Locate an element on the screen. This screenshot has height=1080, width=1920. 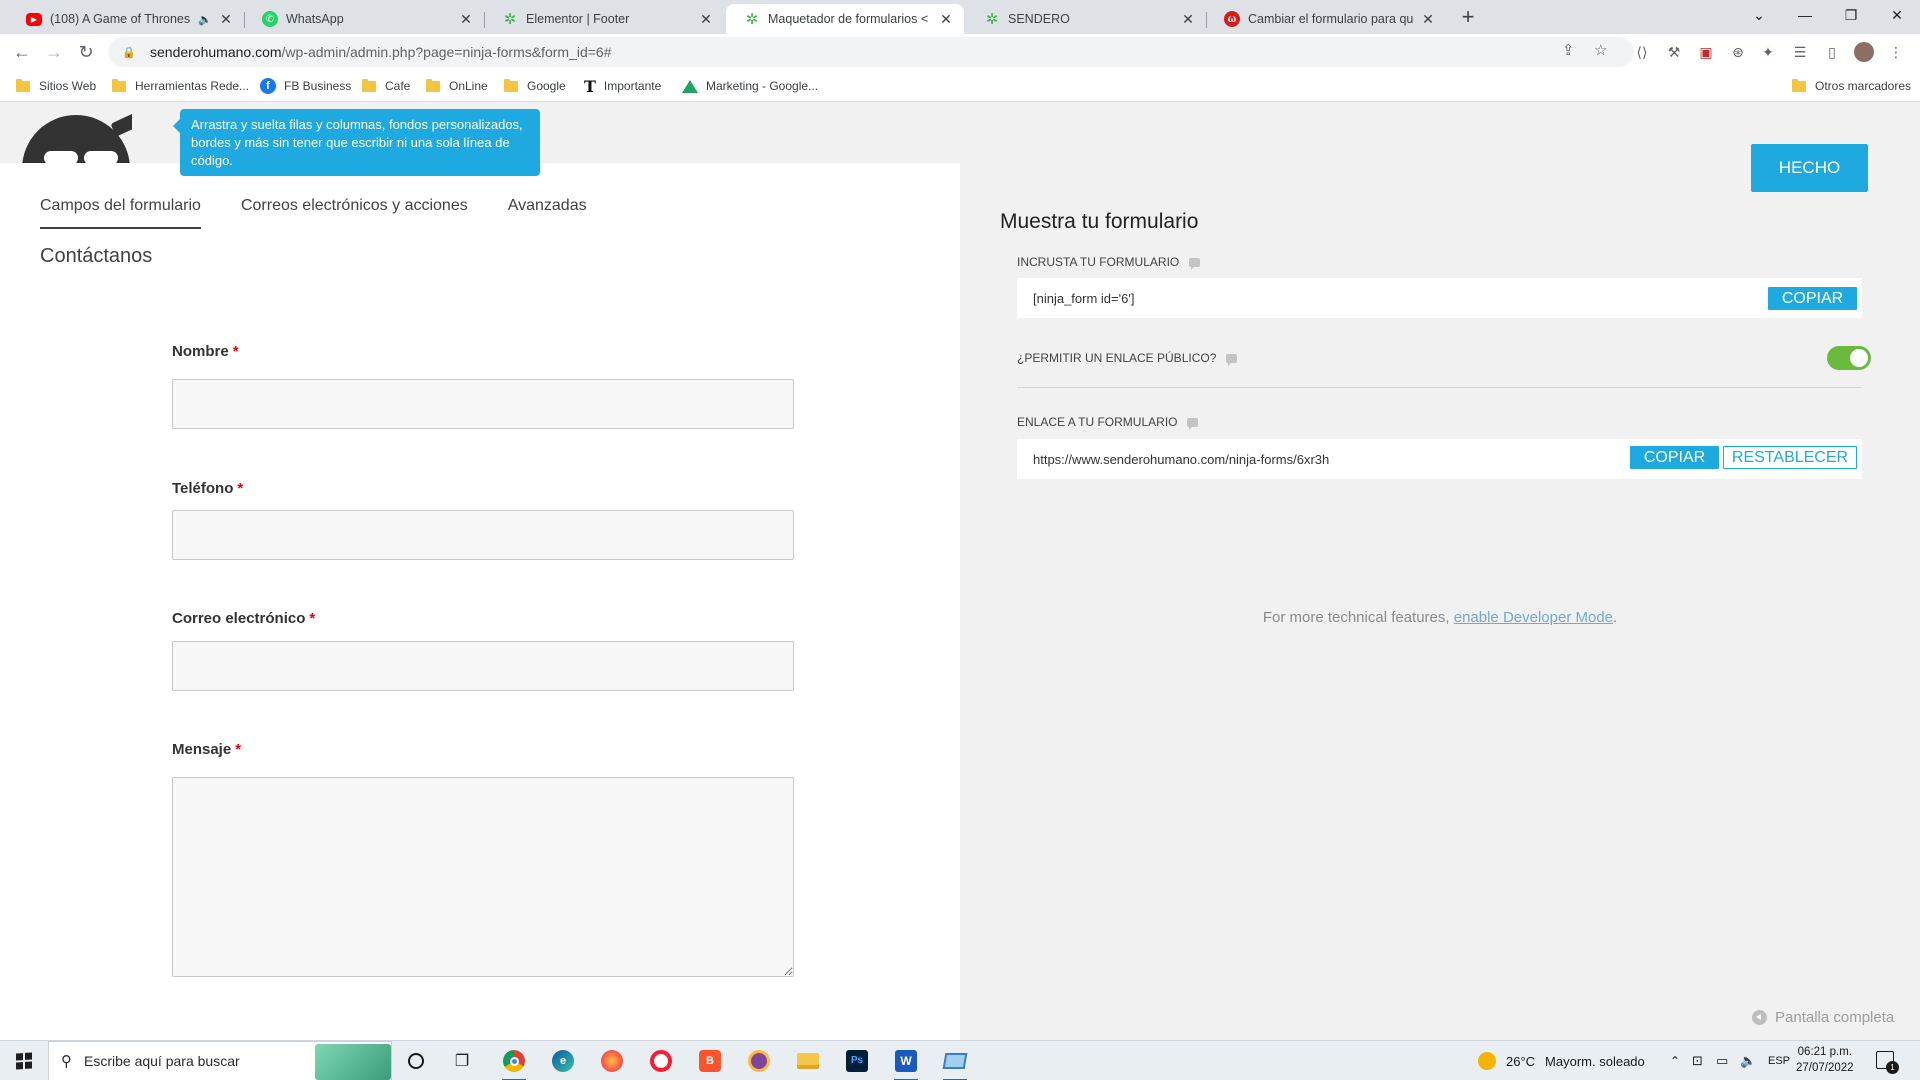
opera-icon is located at coordinates (661, 1061).